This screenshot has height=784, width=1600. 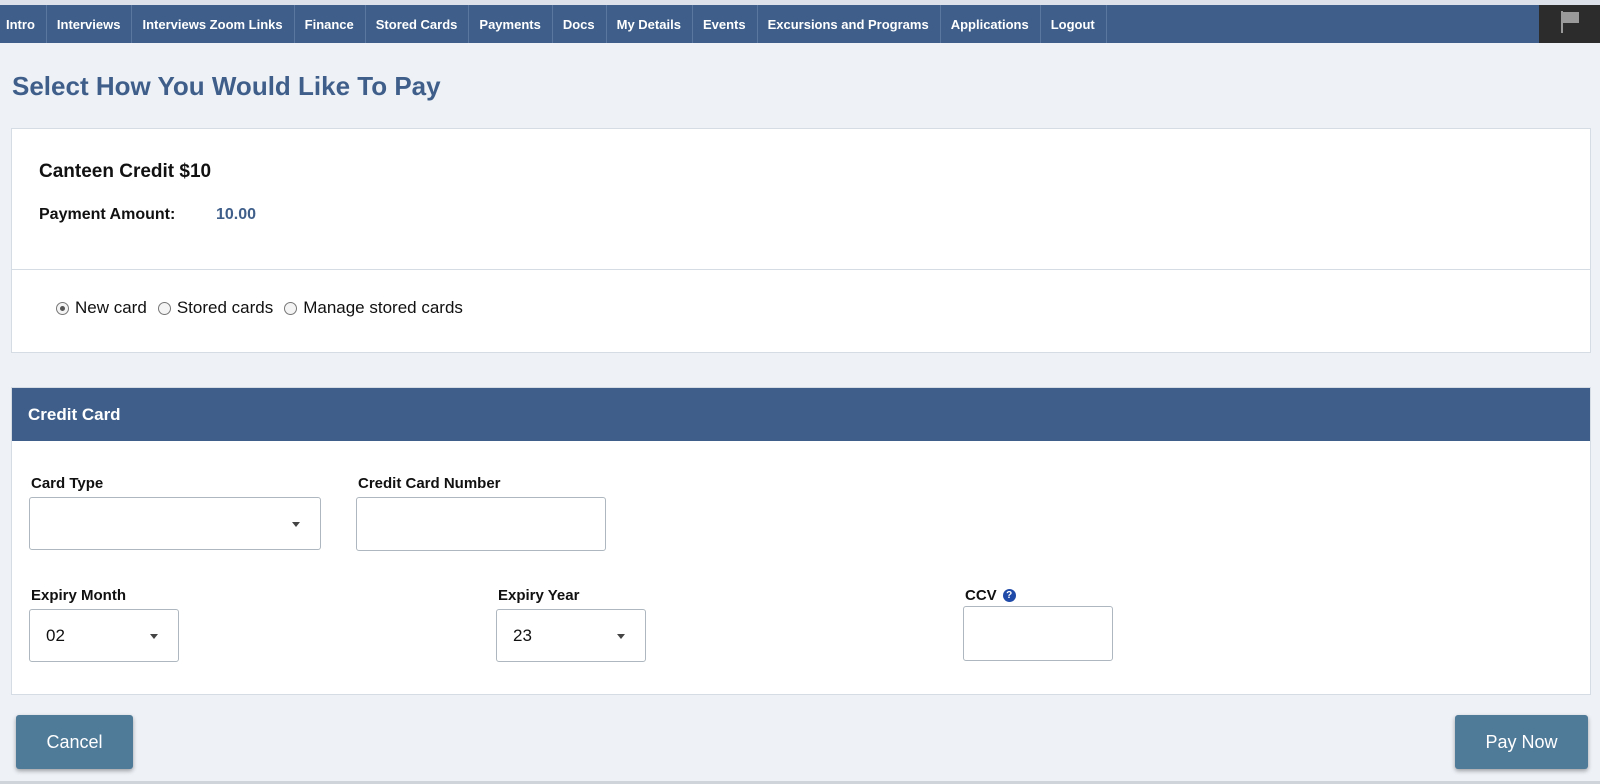 What do you see at coordinates (801, 414) in the screenshot?
I see `credit-card-header: Credit Card` at bounding box center [801, 414].